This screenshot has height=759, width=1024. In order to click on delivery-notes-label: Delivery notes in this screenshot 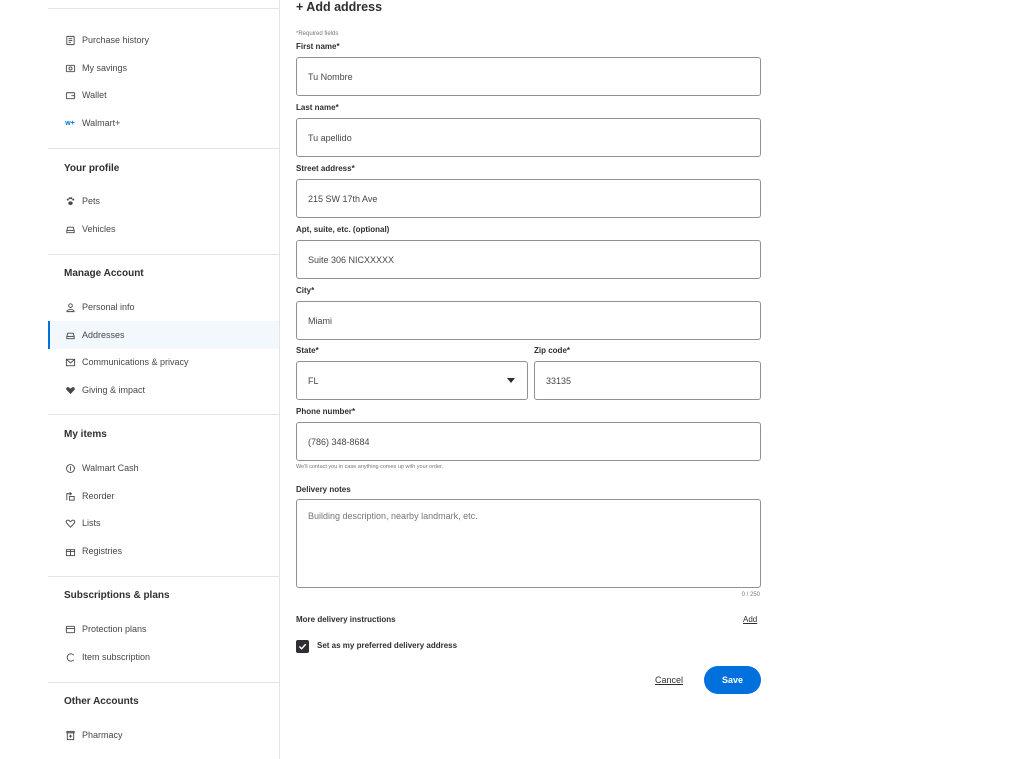, I will do `click(323, 489)`.